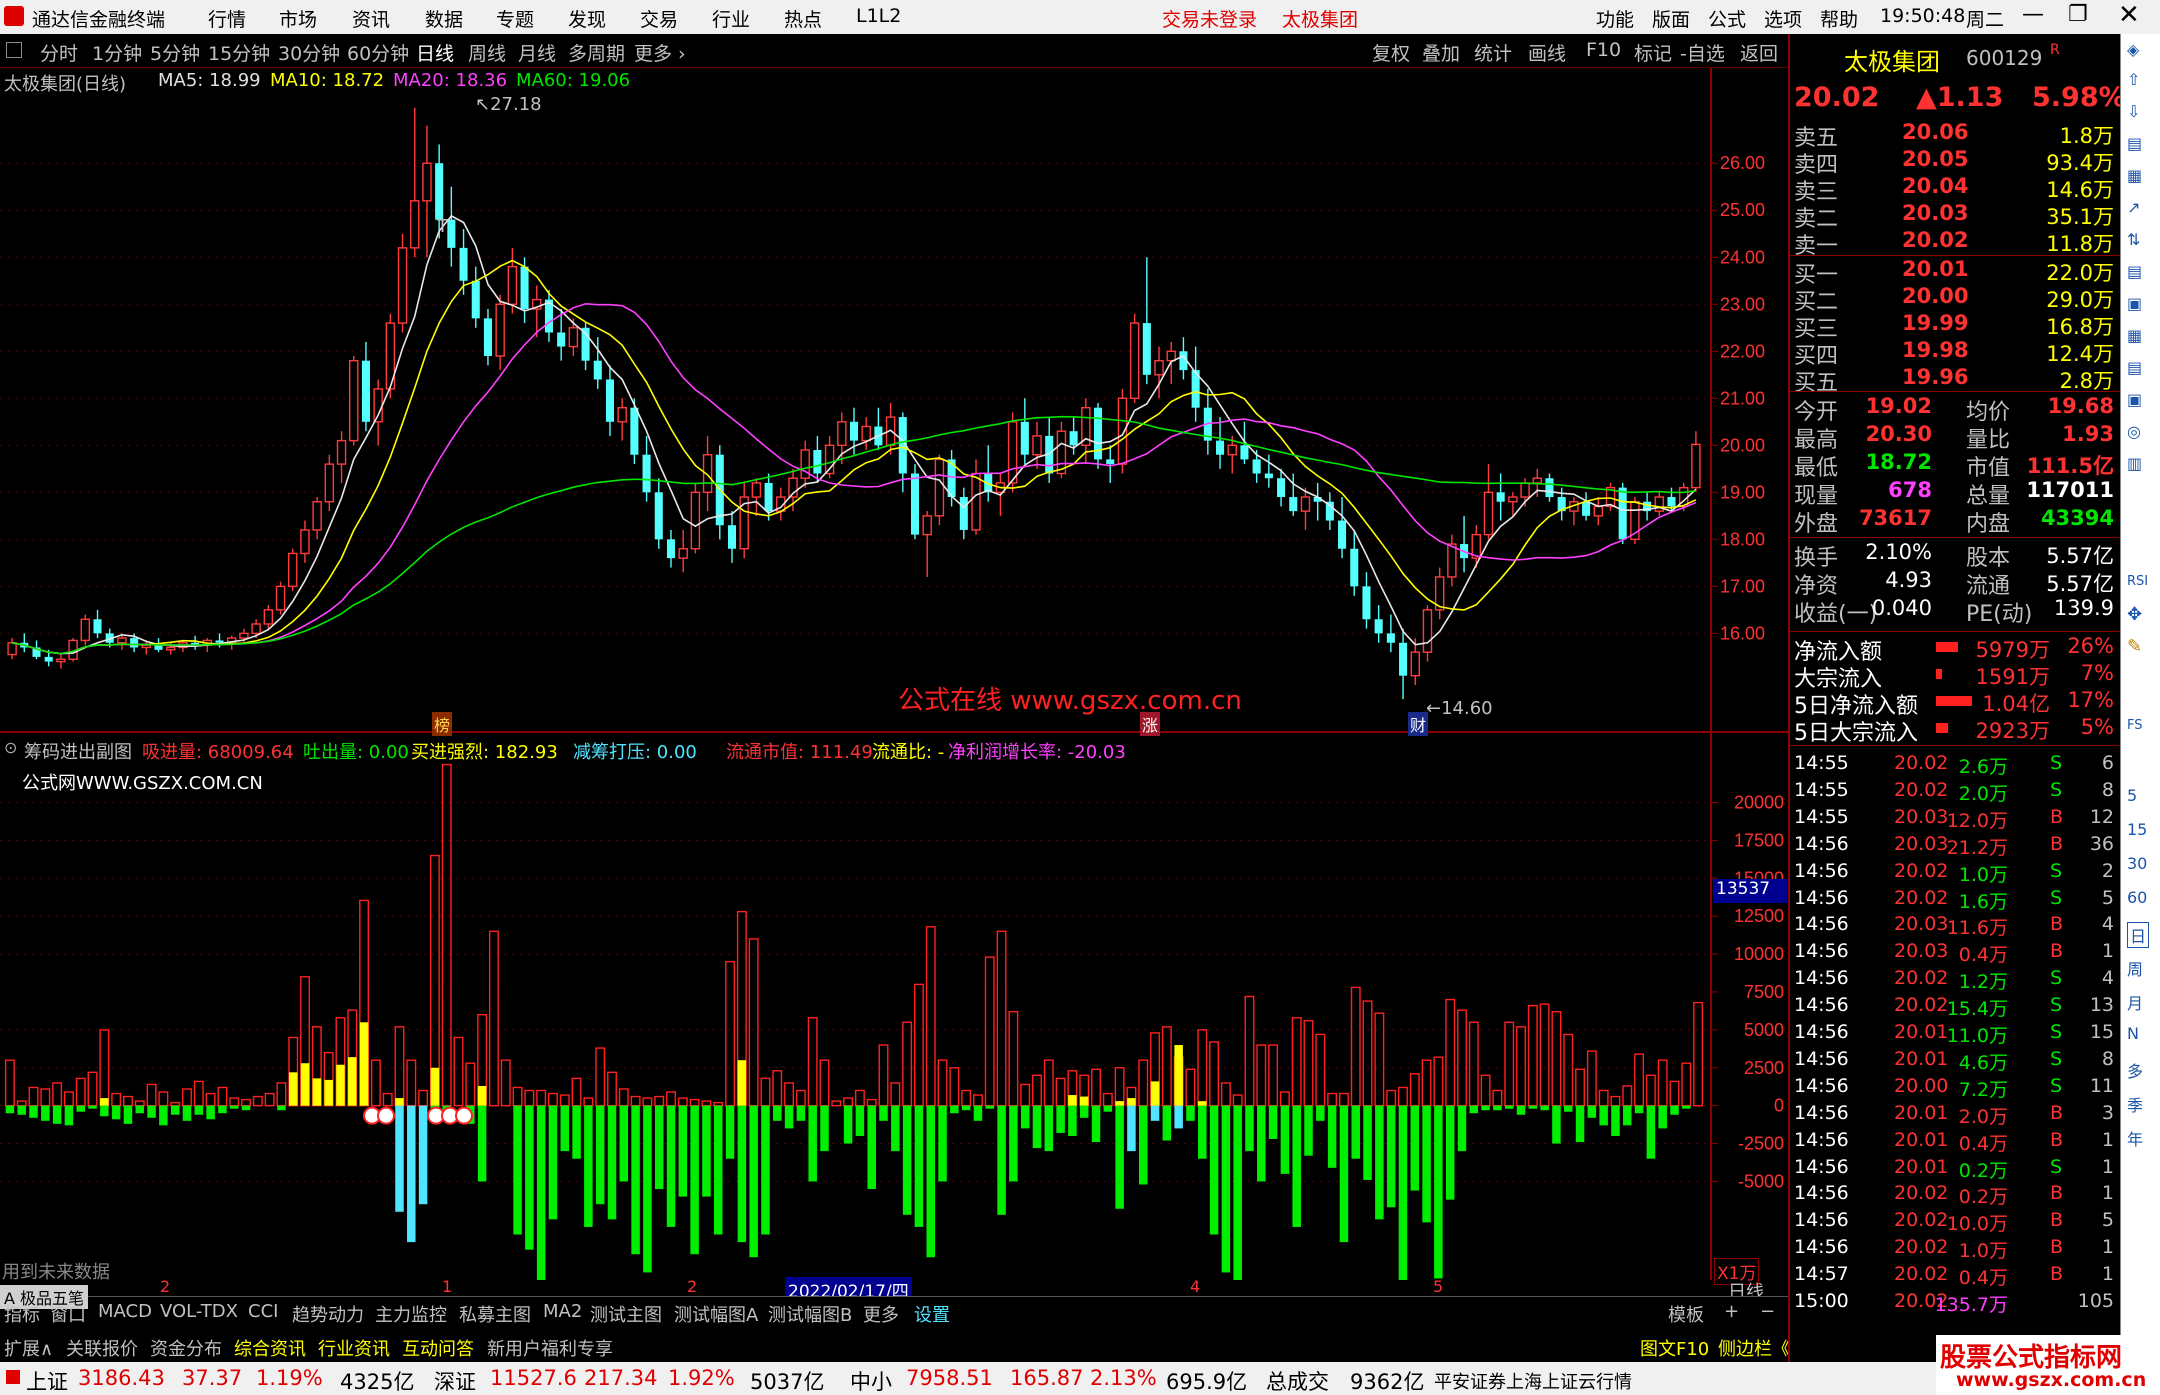  Describe the element at coordinates (2135, 725) in the screenshot. I see `tool-fs: FS` at that location.